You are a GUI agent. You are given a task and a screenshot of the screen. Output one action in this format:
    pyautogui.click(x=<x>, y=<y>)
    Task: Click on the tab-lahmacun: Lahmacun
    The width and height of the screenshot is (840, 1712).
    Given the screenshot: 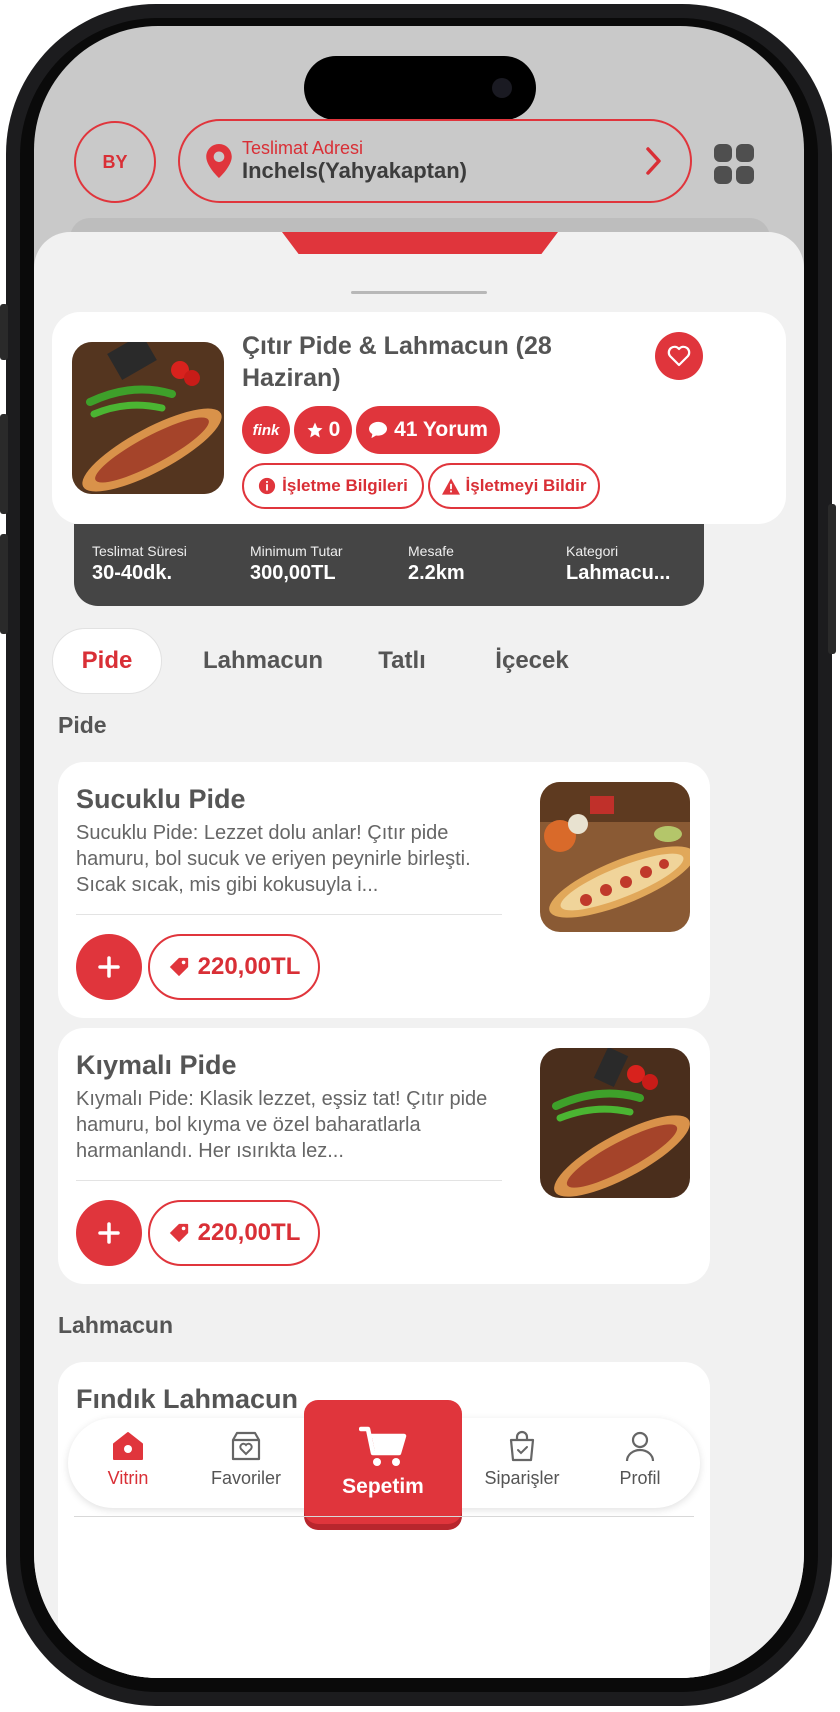 What is the action you would take?
    pyautogui.click(x=263, y=661)
    